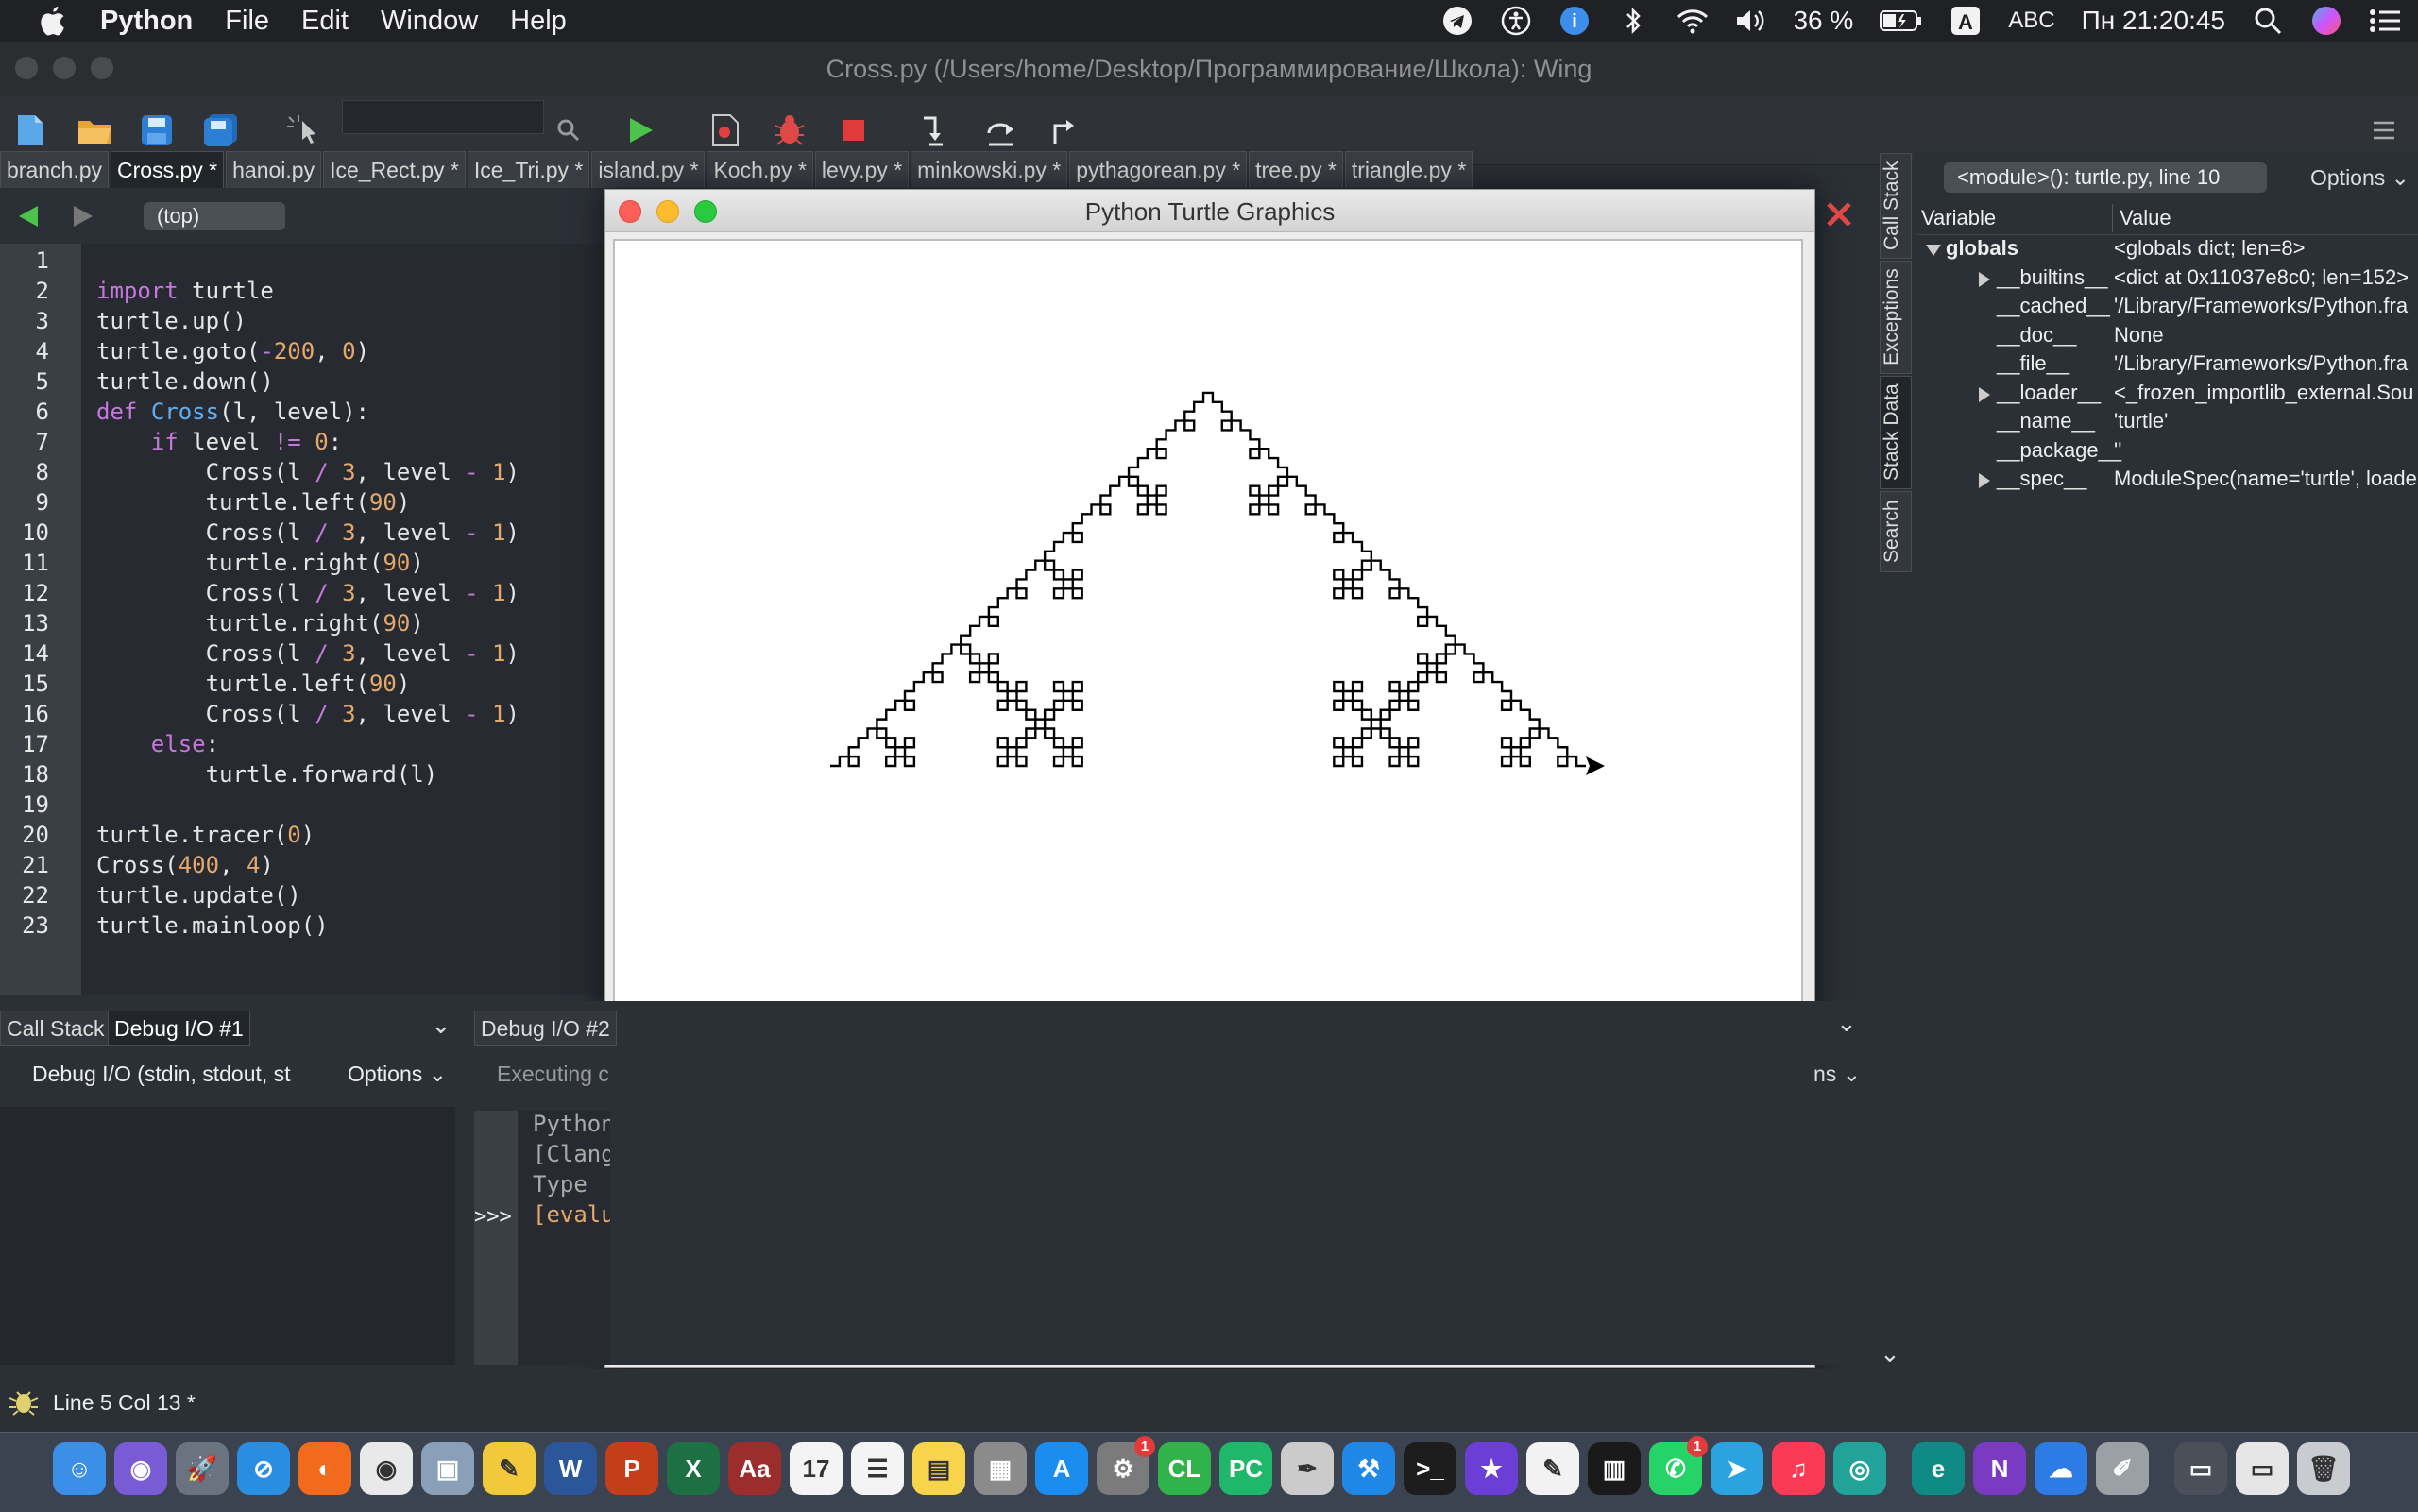  I want to click on module-selector-dropdown: <module>(): turtle.py, line 10, so click(2105, 177).